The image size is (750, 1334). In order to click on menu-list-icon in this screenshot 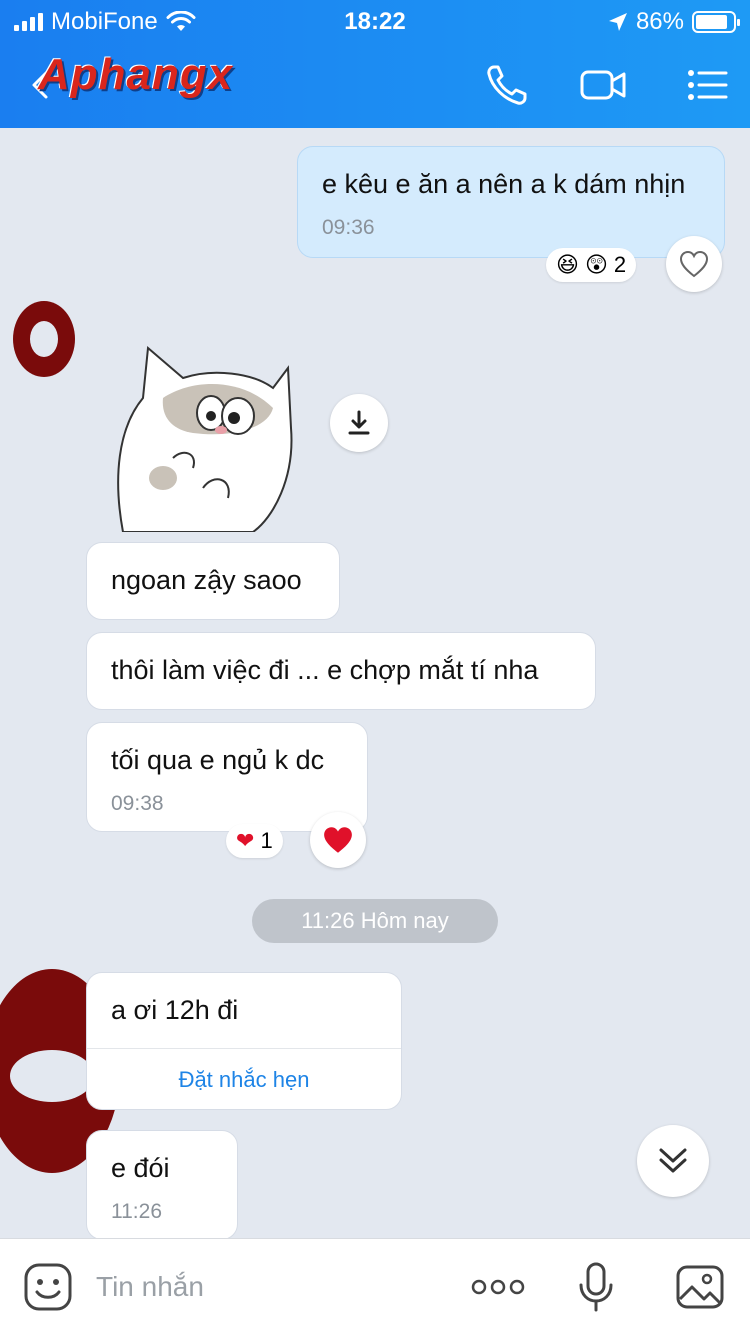, I will do `click(707, 85)`.